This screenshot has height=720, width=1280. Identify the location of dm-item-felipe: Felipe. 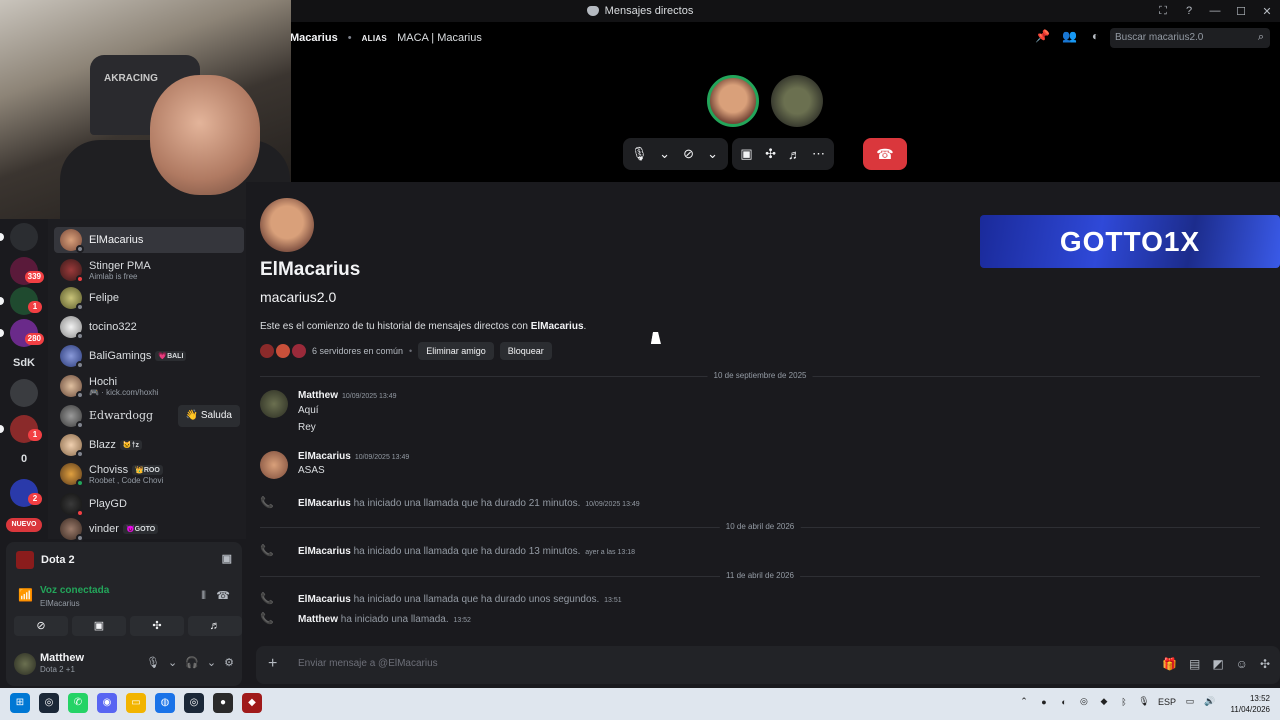
(149, 298).